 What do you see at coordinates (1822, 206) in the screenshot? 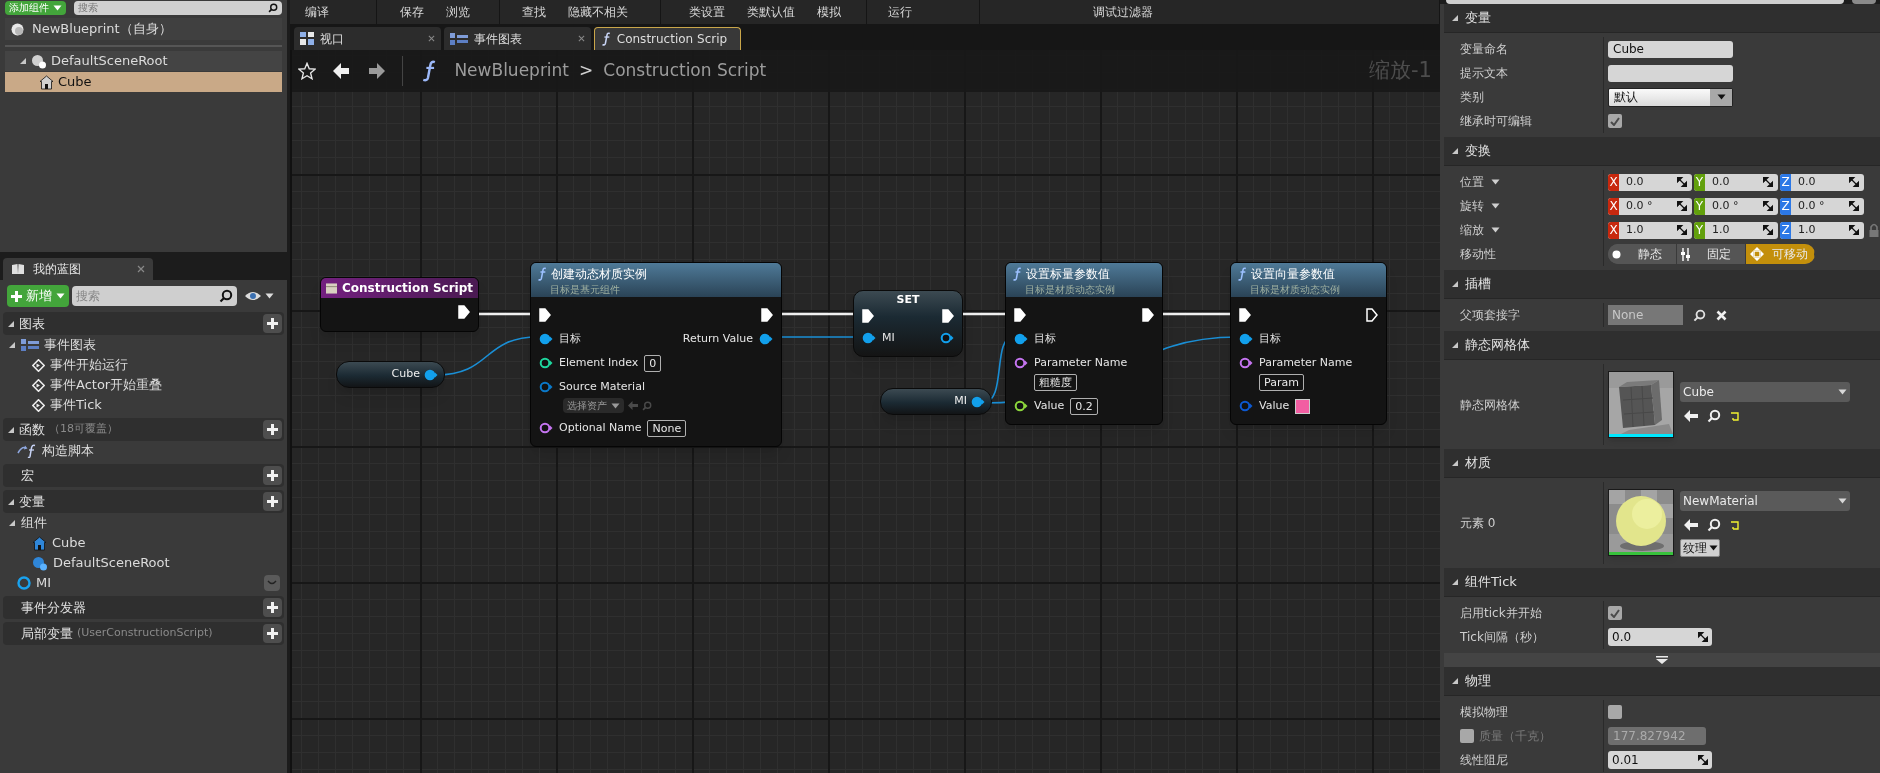
I see `number-field: Z 0.0 °` at bounding box center [1822, 206].